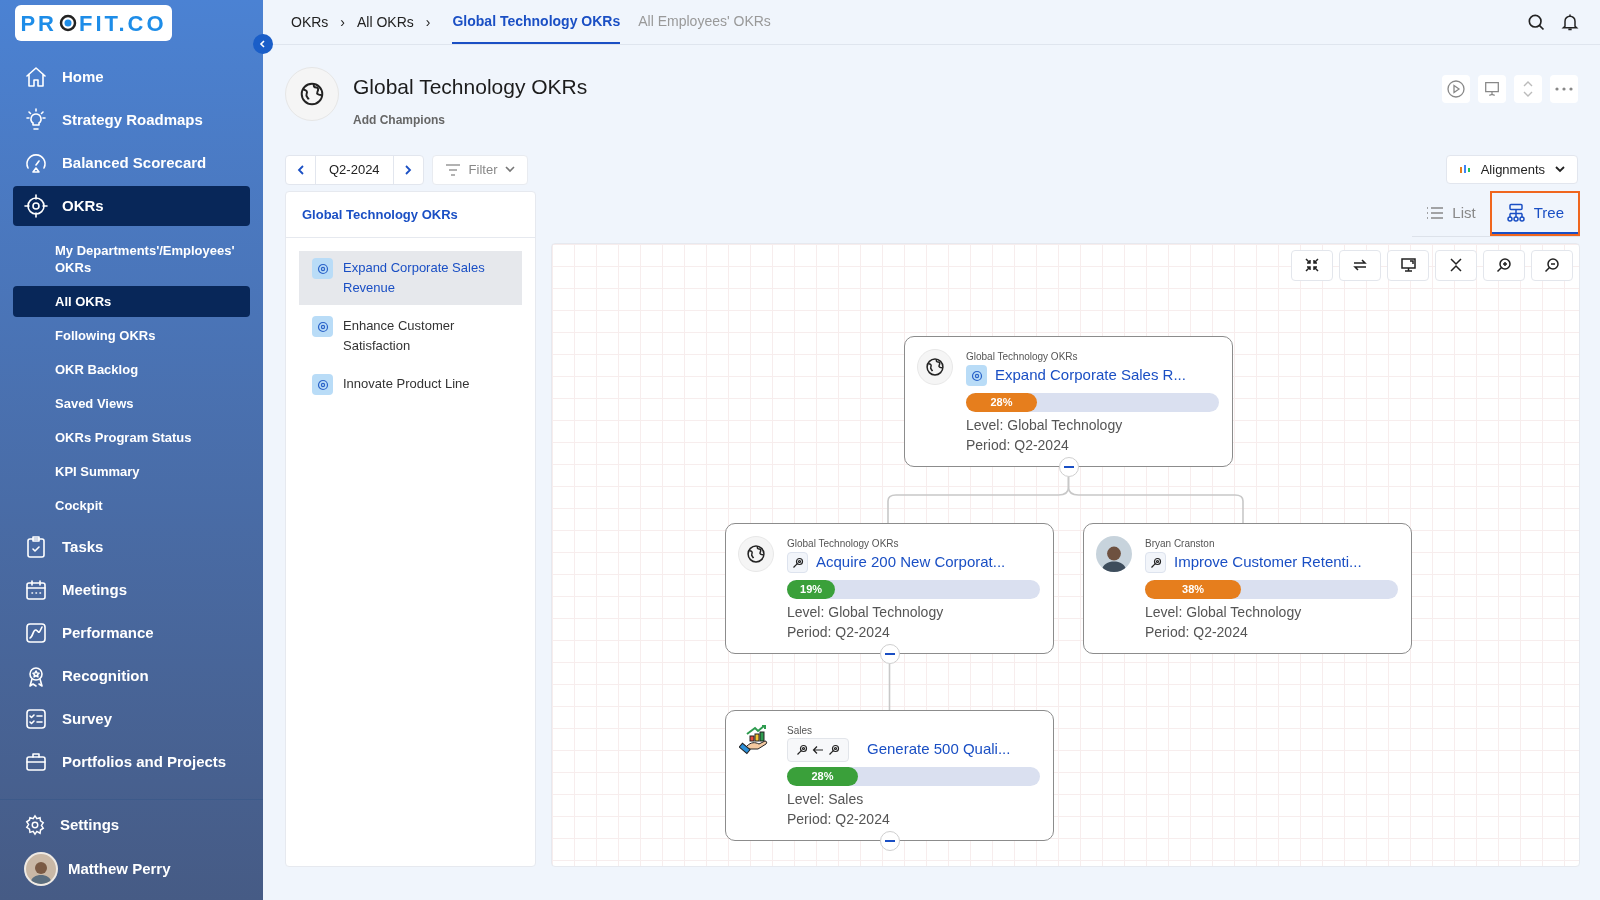  I want to click on person-avatar, so click(1114, 553).